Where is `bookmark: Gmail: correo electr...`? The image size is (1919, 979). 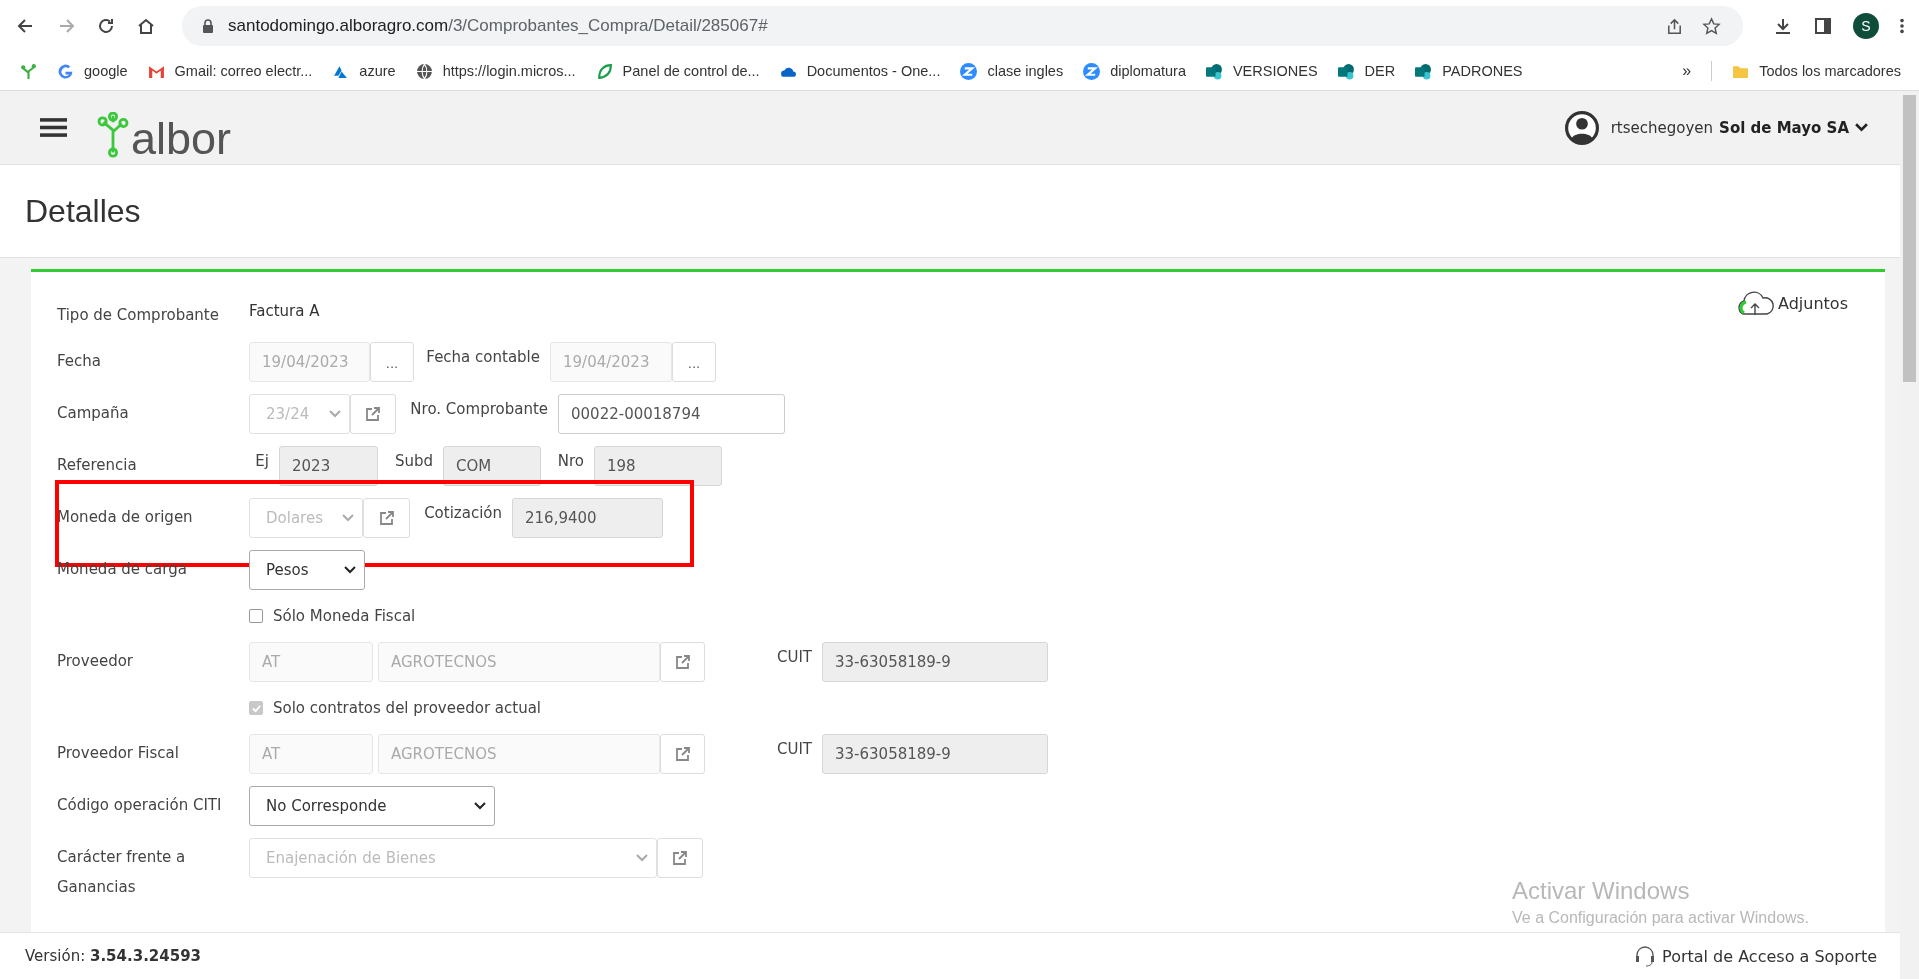 bookmark: Gmail: correo electr... is located at coordinates (230, 71).